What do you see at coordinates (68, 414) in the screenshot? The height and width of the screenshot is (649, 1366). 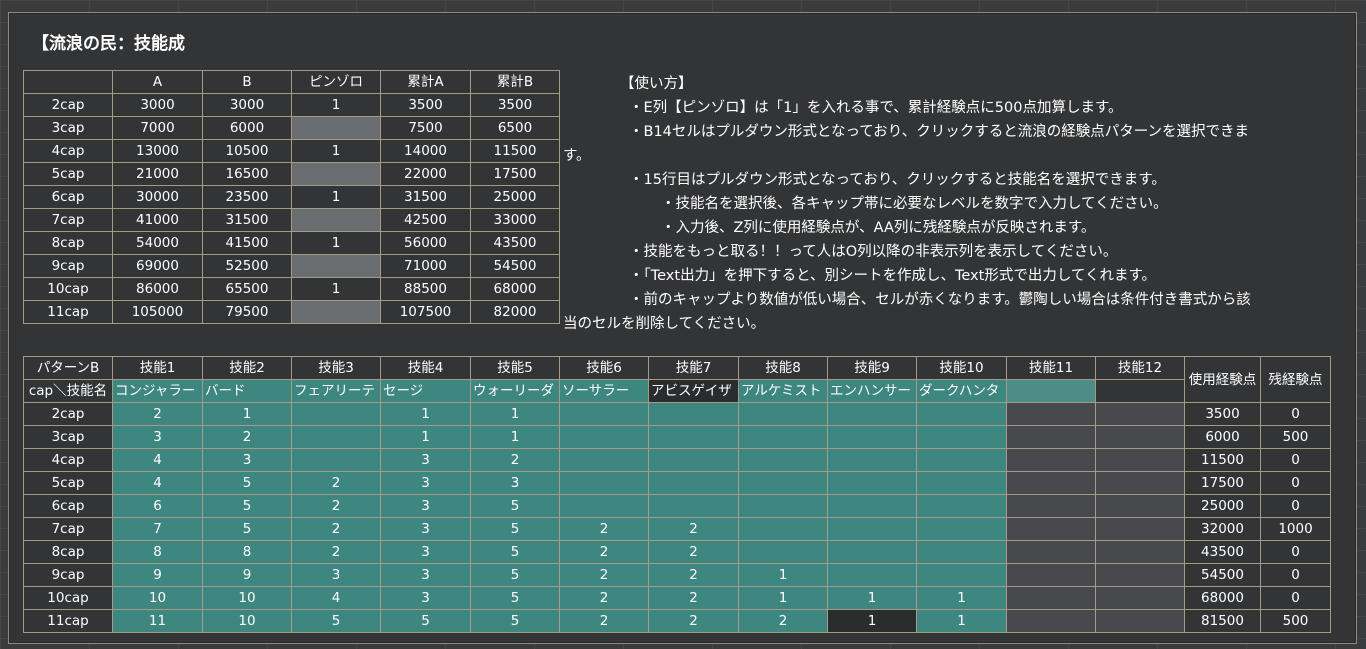 I see `cap-label-cell: 2cap` at bounding box center [68, 414].